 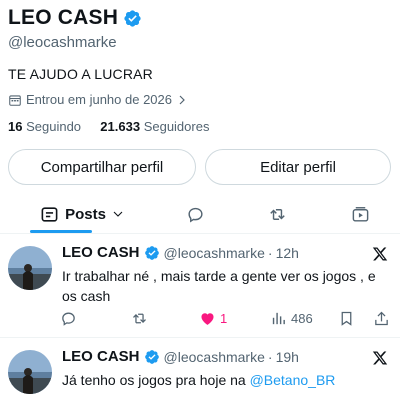 What do you see at coordinates (207, 318) in the screenshot?
I see `heart-filled-icon` at bounding box center [207, 318].